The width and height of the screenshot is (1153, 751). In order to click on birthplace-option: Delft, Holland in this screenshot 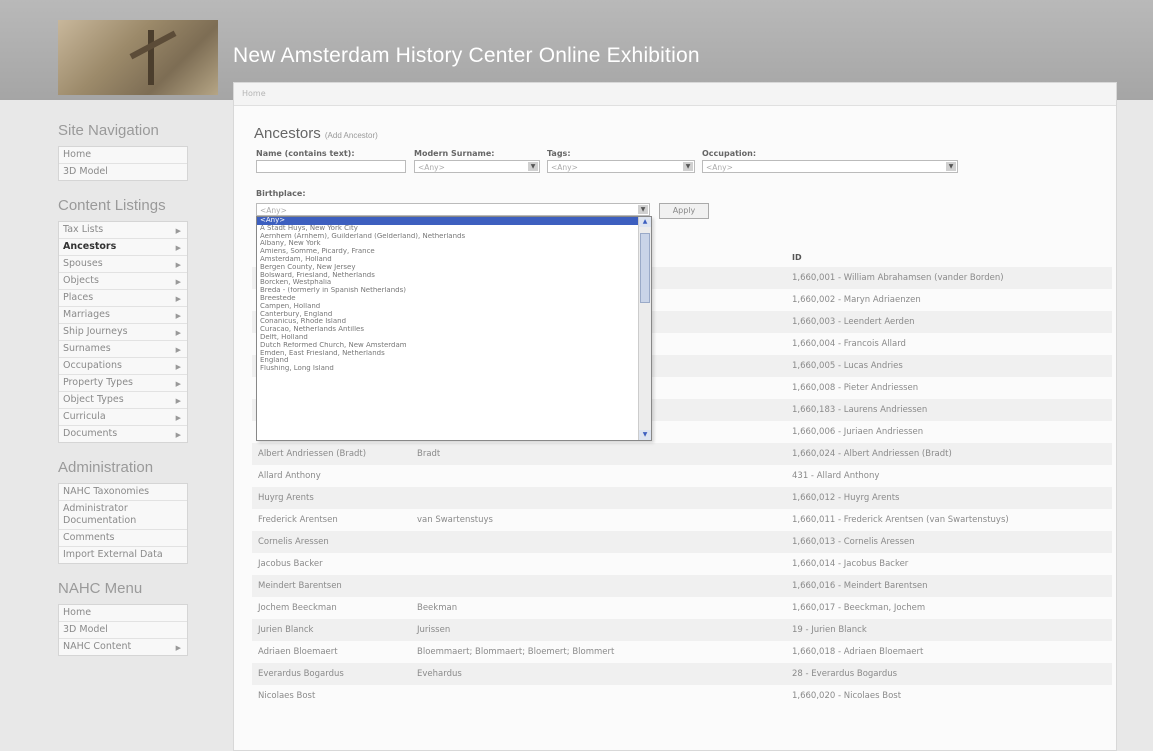, I will do `click(448, 338)`.